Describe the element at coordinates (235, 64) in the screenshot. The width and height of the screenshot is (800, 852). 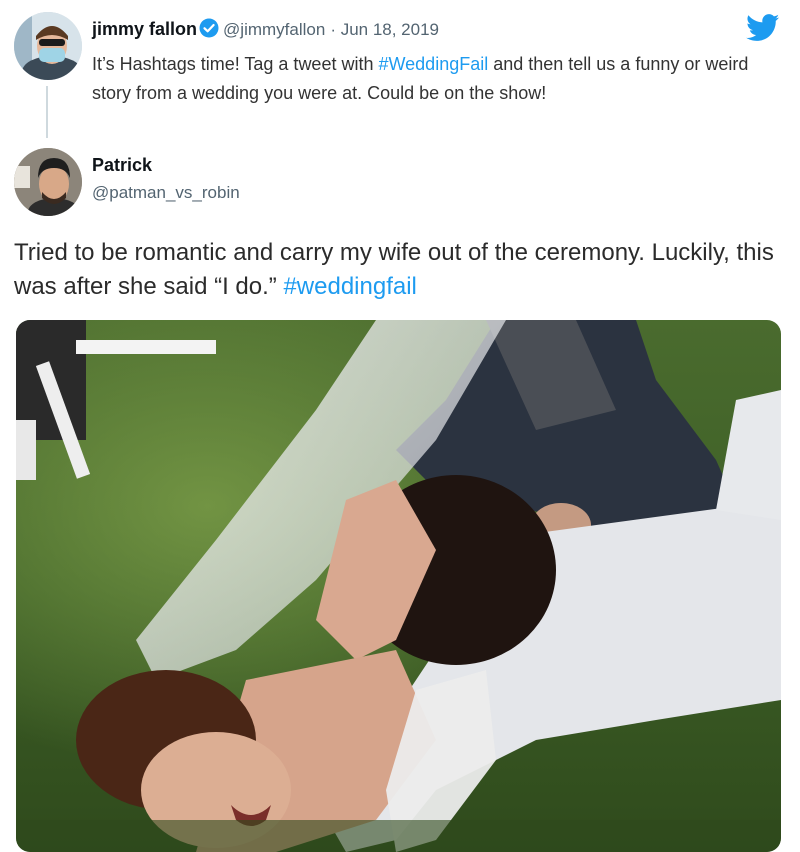
I see `tweet-text-part: It’s Hashtags time! Tag a tweet with` at that location.